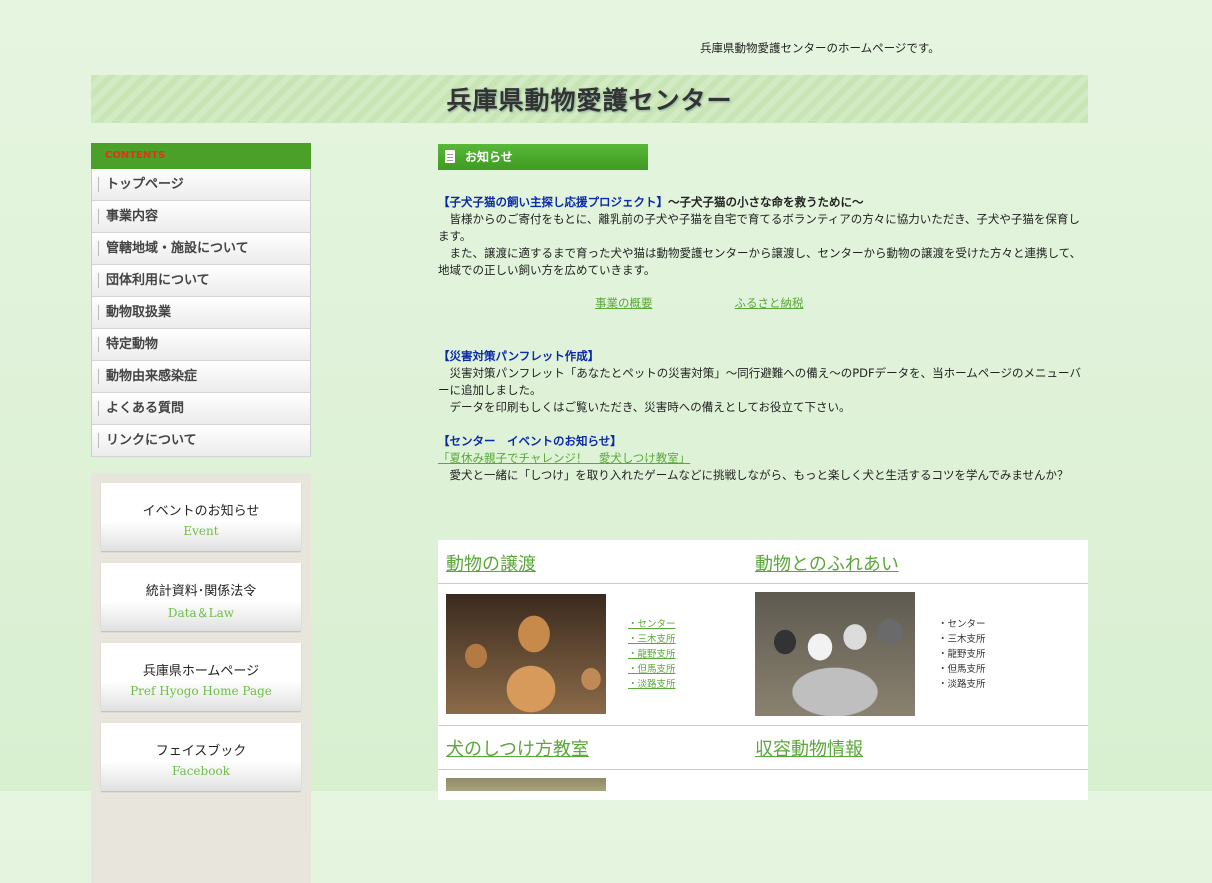  What do you see at coordinates (201, 281) in the screenshot?
I see `sidebar-item-group-use: 団体利用について` at bounding box center [201, 281].